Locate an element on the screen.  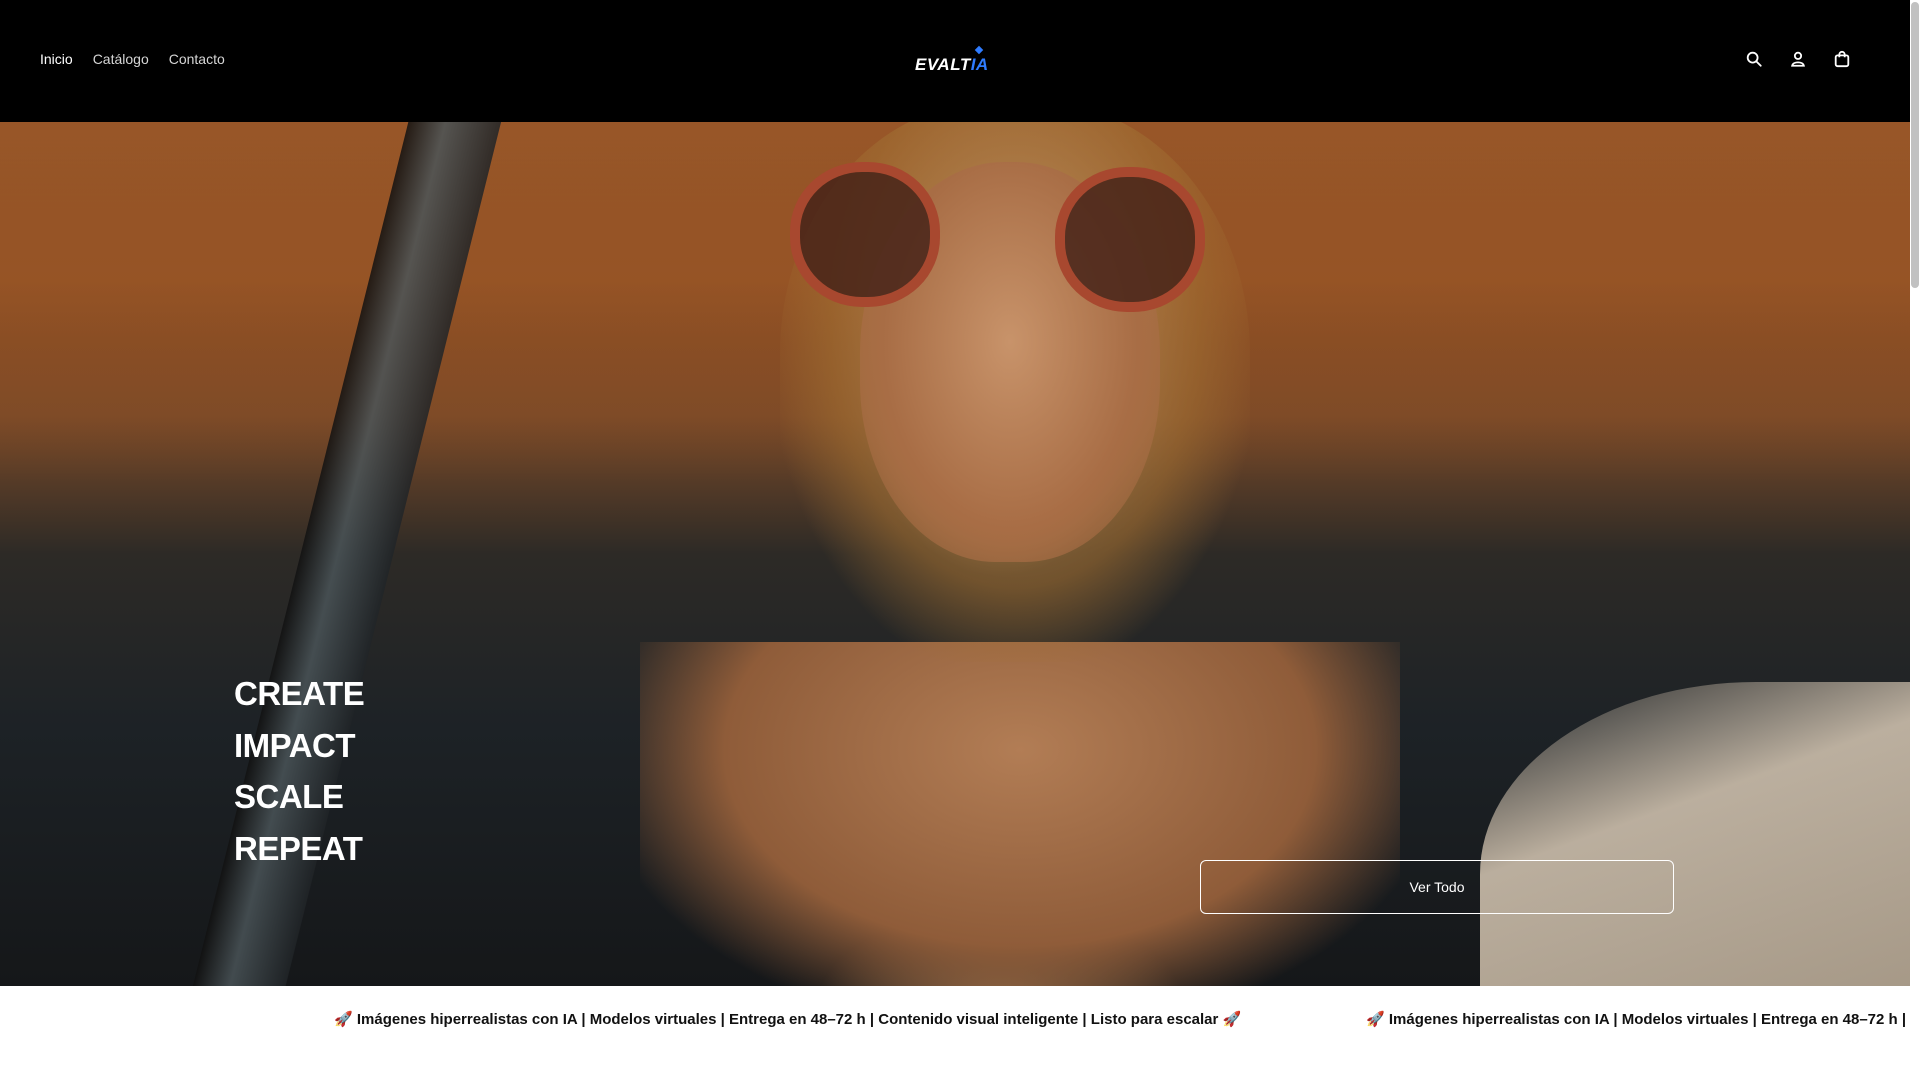
main-nav: Inicio Catálogo Contacto is located at coordinates (132, 59).